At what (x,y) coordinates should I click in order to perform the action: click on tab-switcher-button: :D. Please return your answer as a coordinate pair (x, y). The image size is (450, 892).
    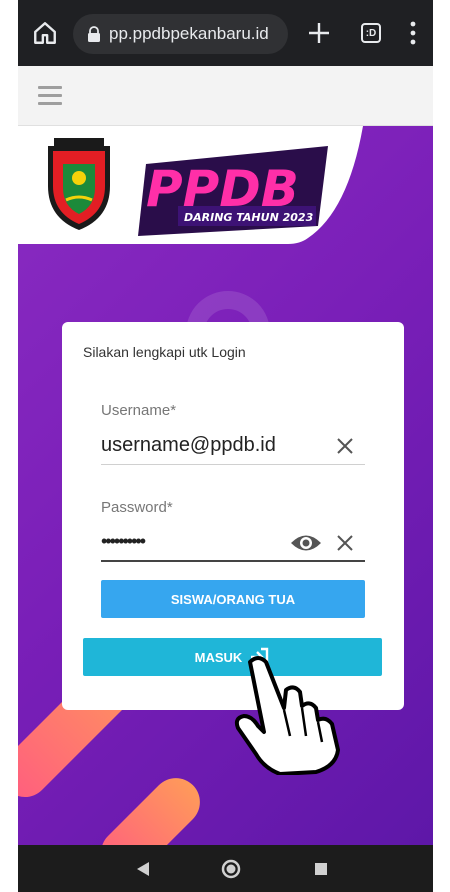
    Looking at the image, I should click on (371, 33).